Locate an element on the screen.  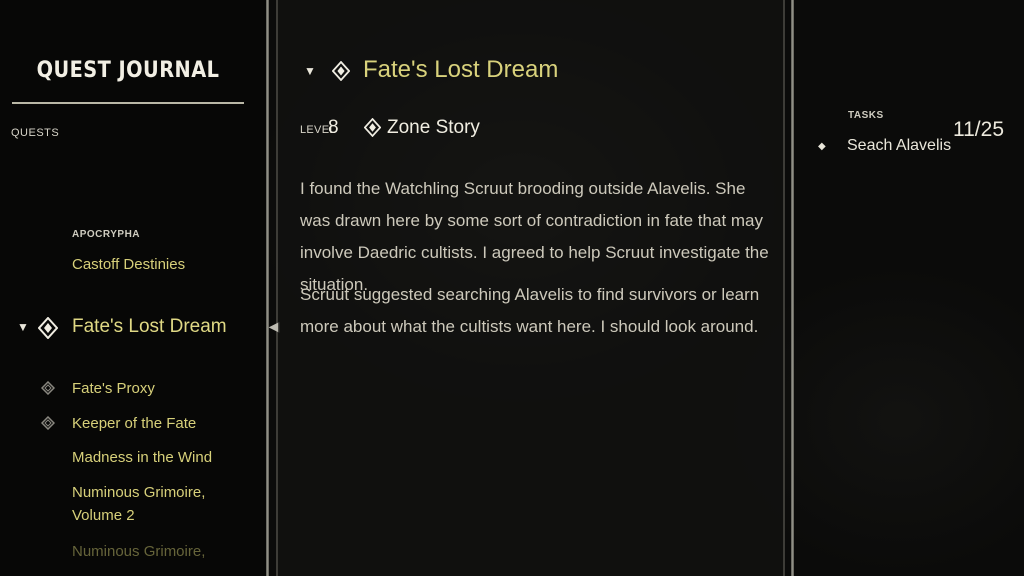
selected-caret-icon: ▼ is located at coordinates (23, 327).